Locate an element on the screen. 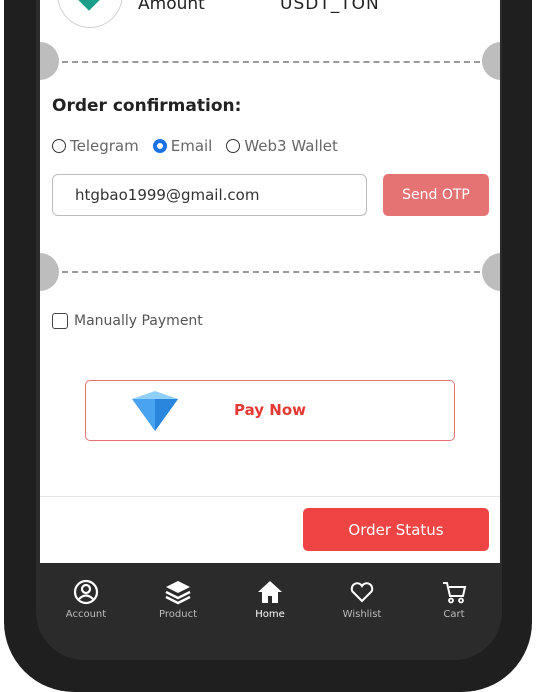 The height and width of the screenshot is (692, 536). nav-account-label: Account is located at coordinates (86, 614).